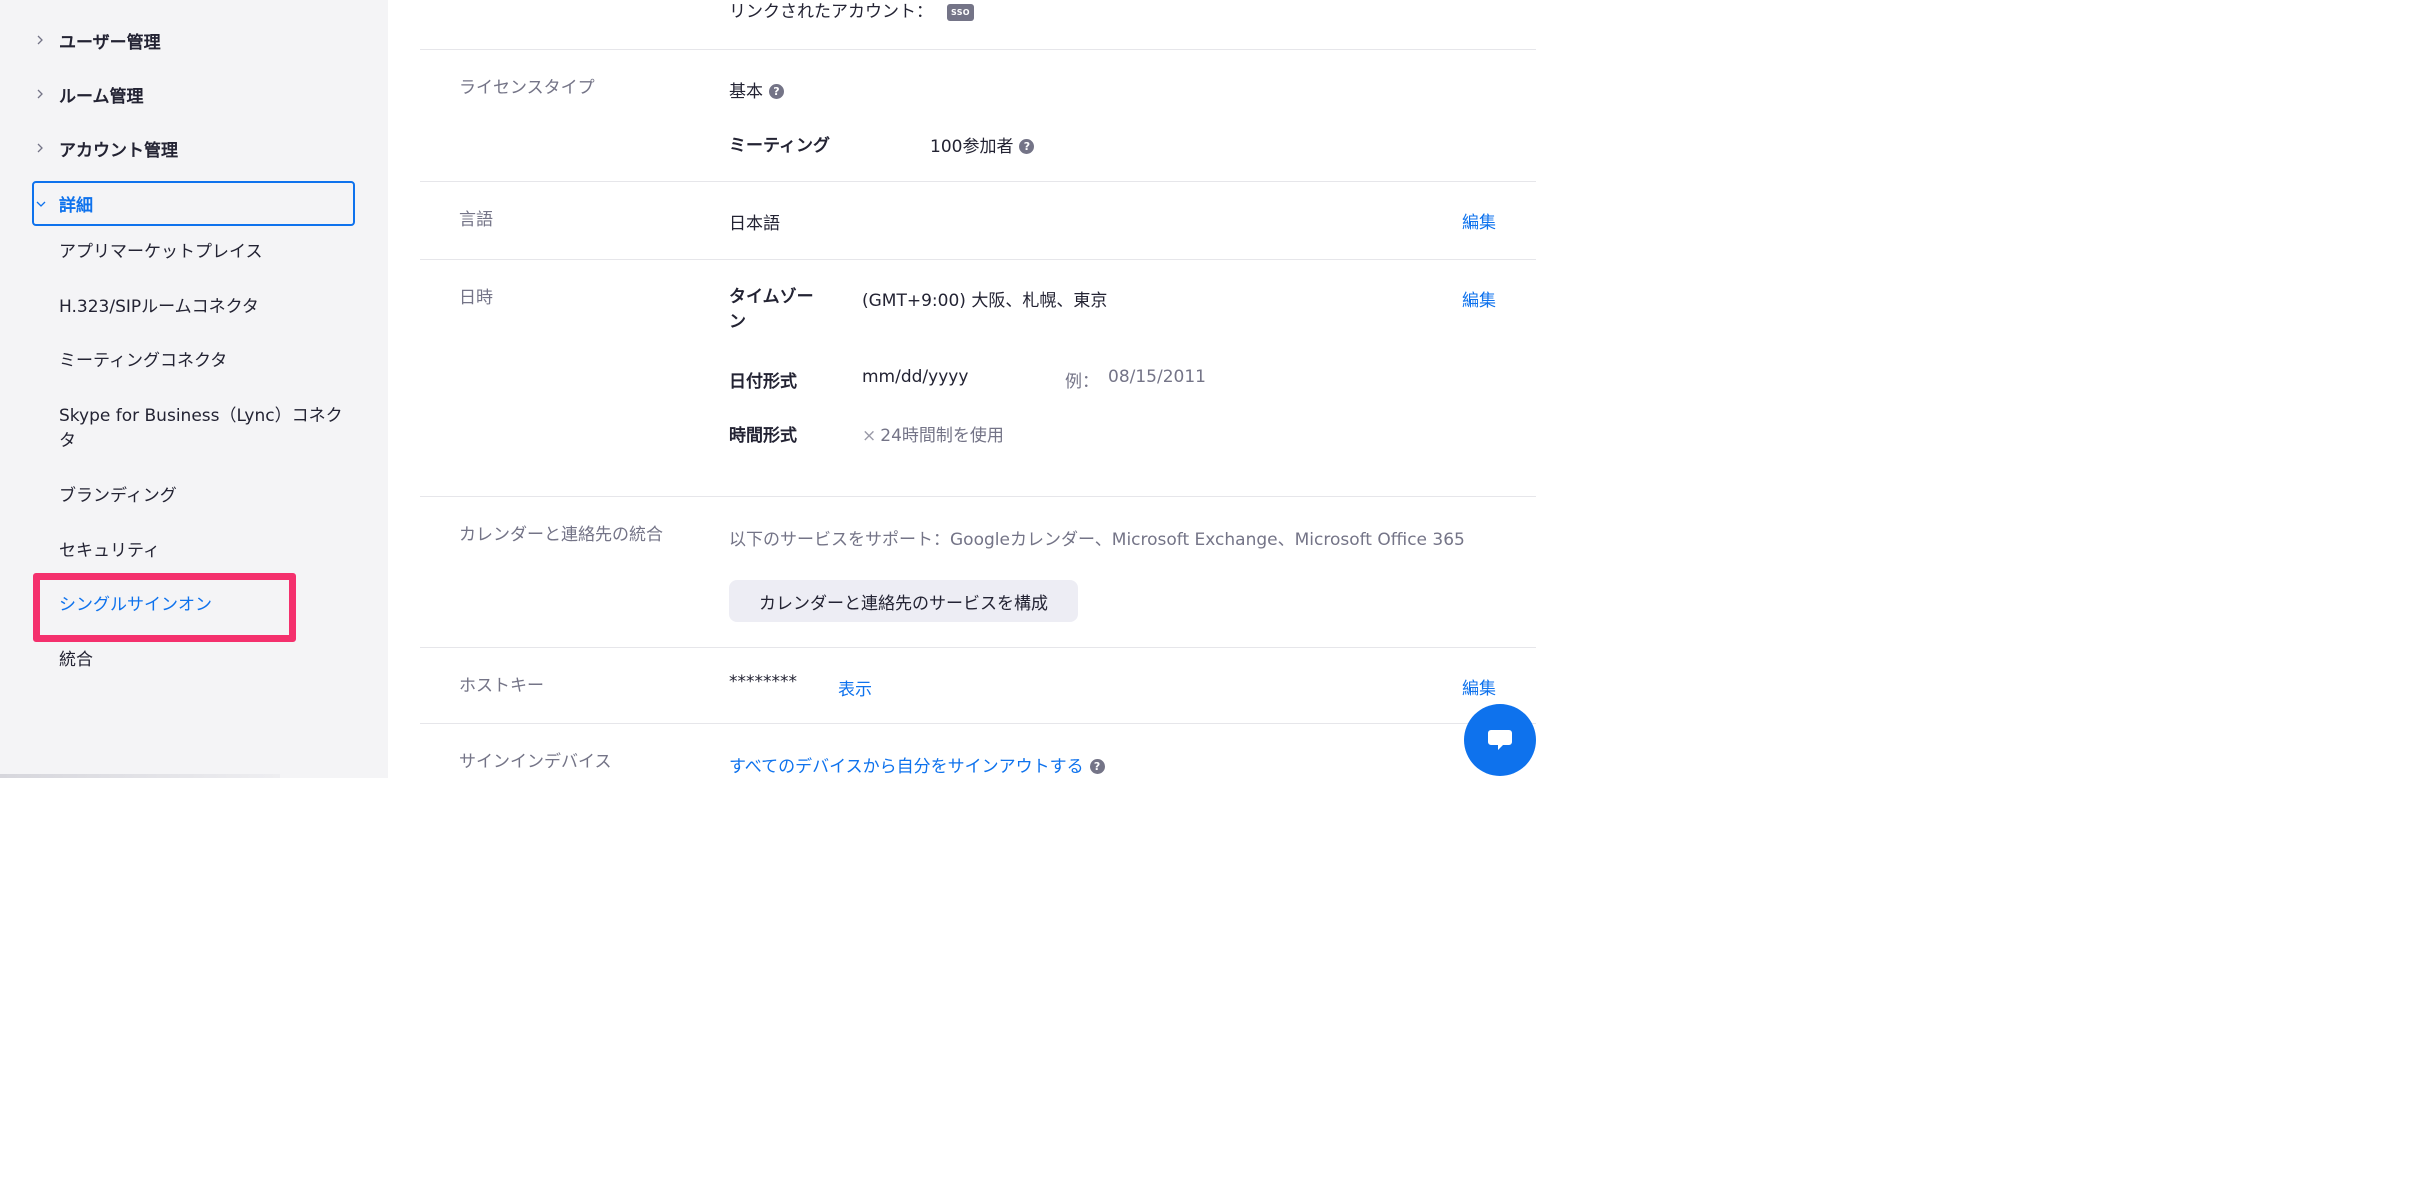 This screenshot has width=2414, height=1198. I want to click on timezone-label: タイムゾーン, so click(771, 309).